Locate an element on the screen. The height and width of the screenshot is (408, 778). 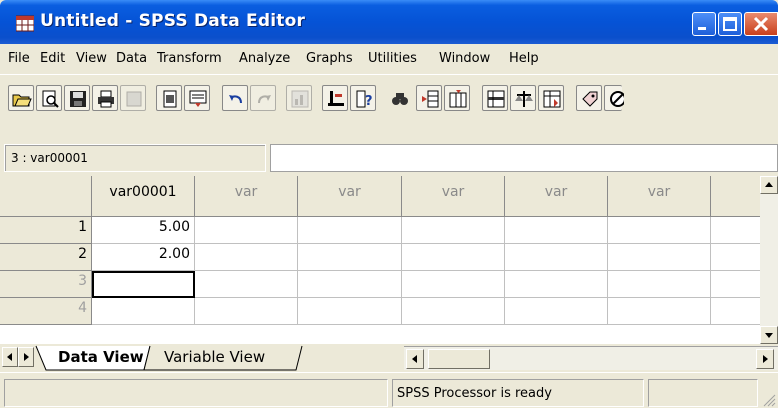
redo-button is located at coordinates (263, 98).